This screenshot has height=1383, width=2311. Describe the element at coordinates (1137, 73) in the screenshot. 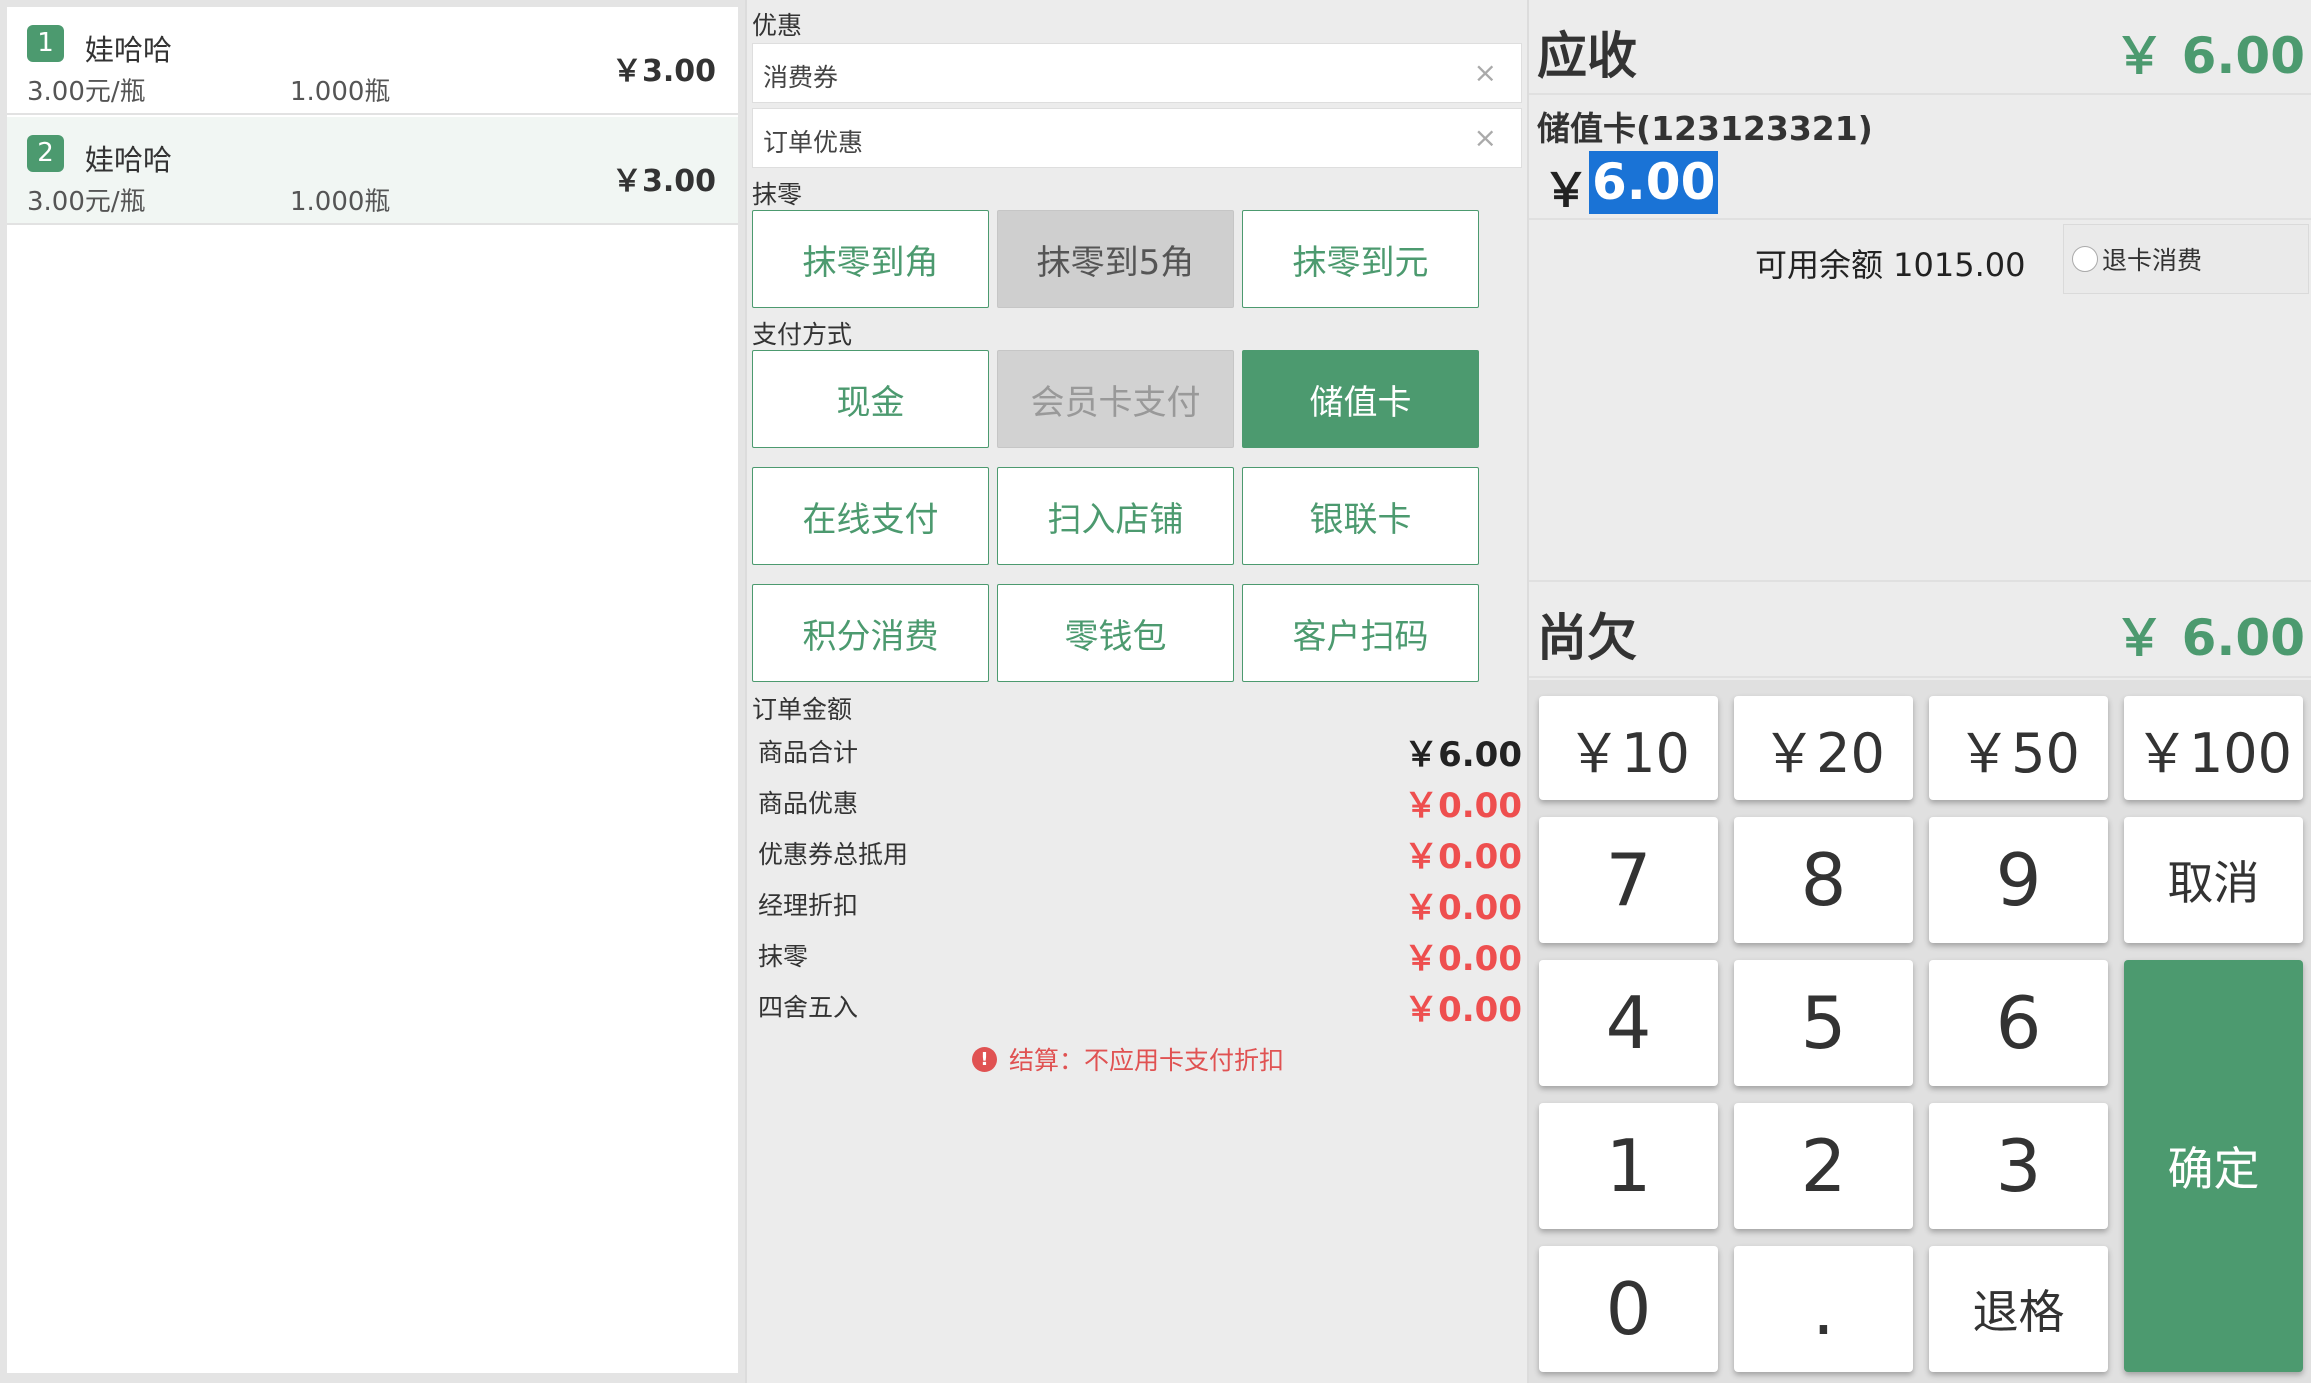

I see `coupon-field: 消费券 ×` at that location.